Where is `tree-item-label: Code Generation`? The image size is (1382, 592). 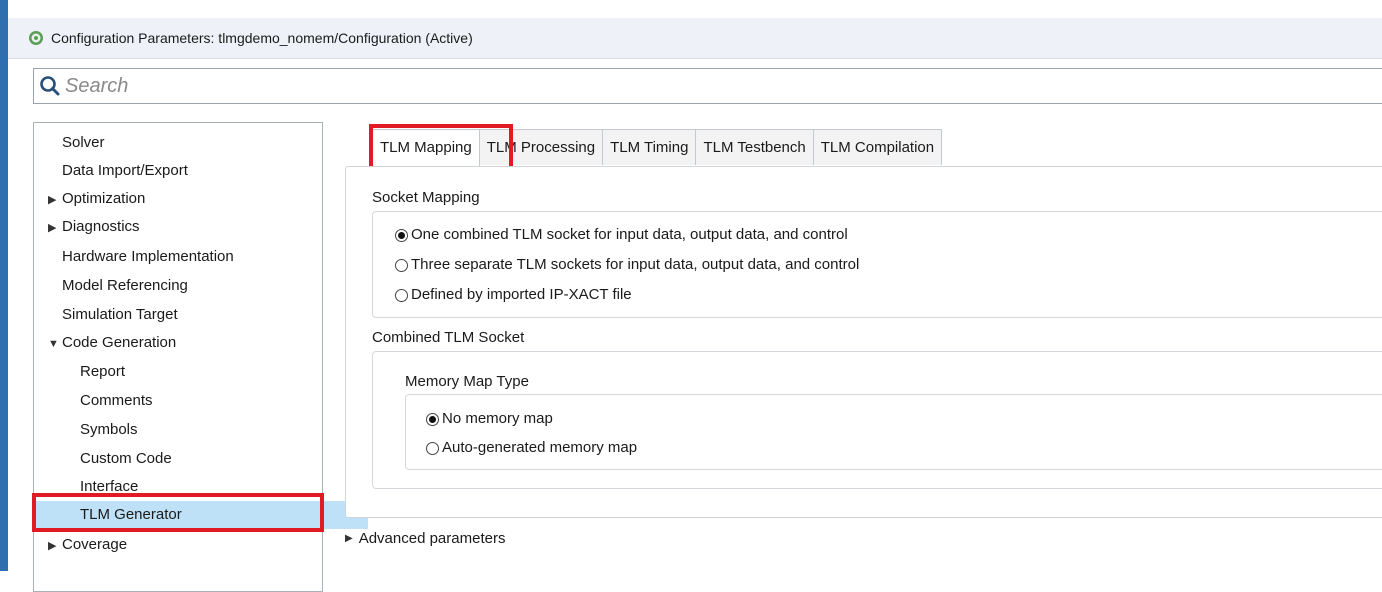
tree-item-label: Code Generation is located at coordinates (119, 342).